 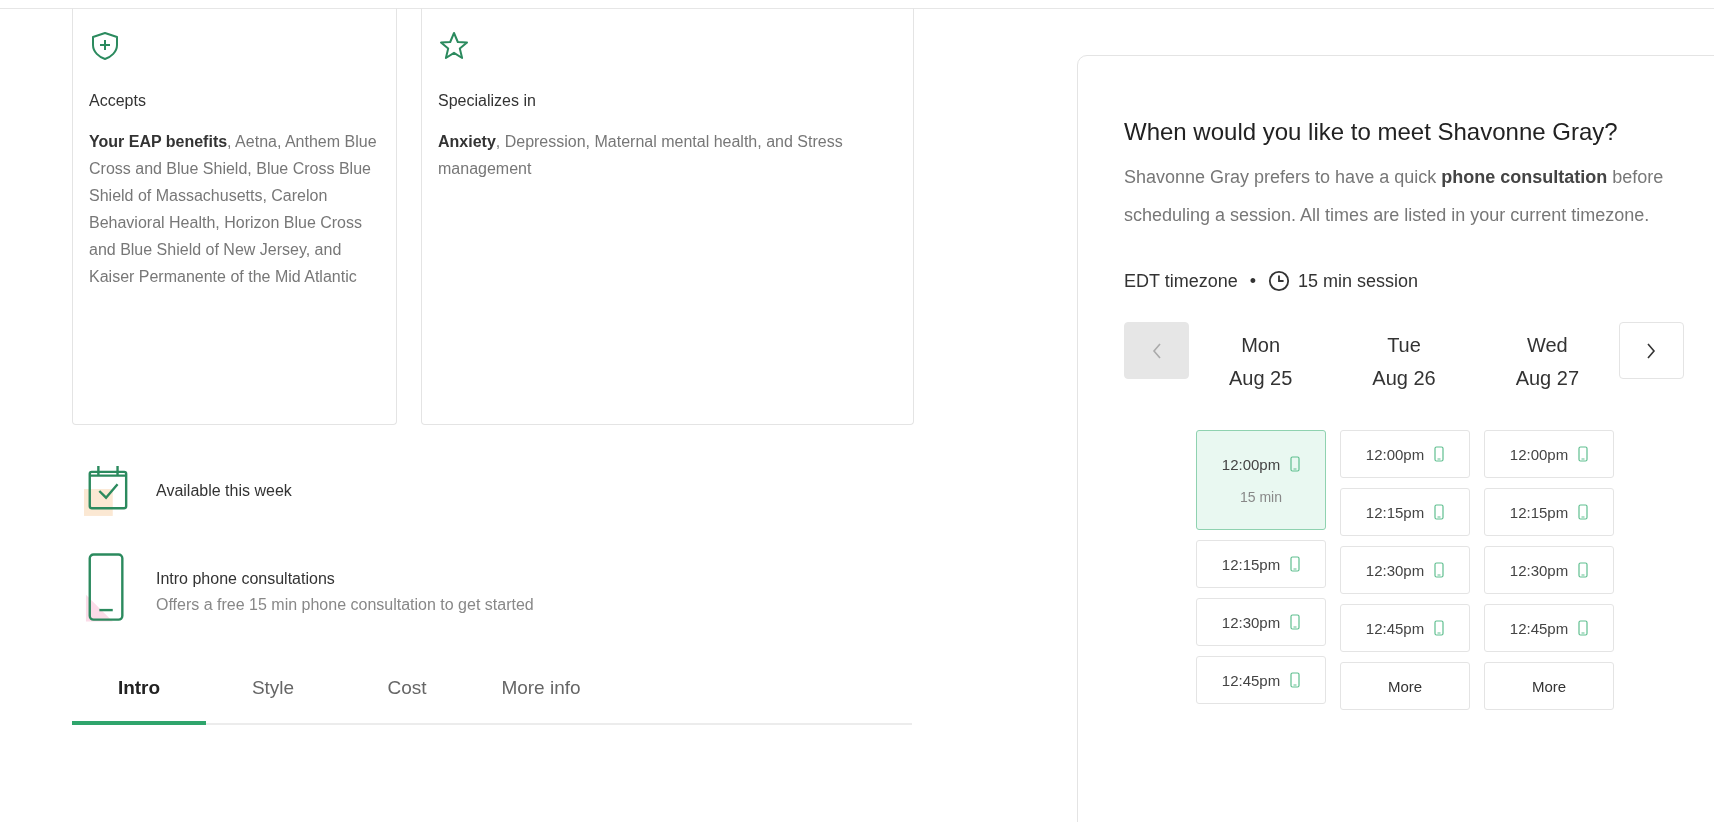 What do you see at coordinates (1651, 350) in the screenshot?
I see `next-button` at bounding box center [1651, 350].